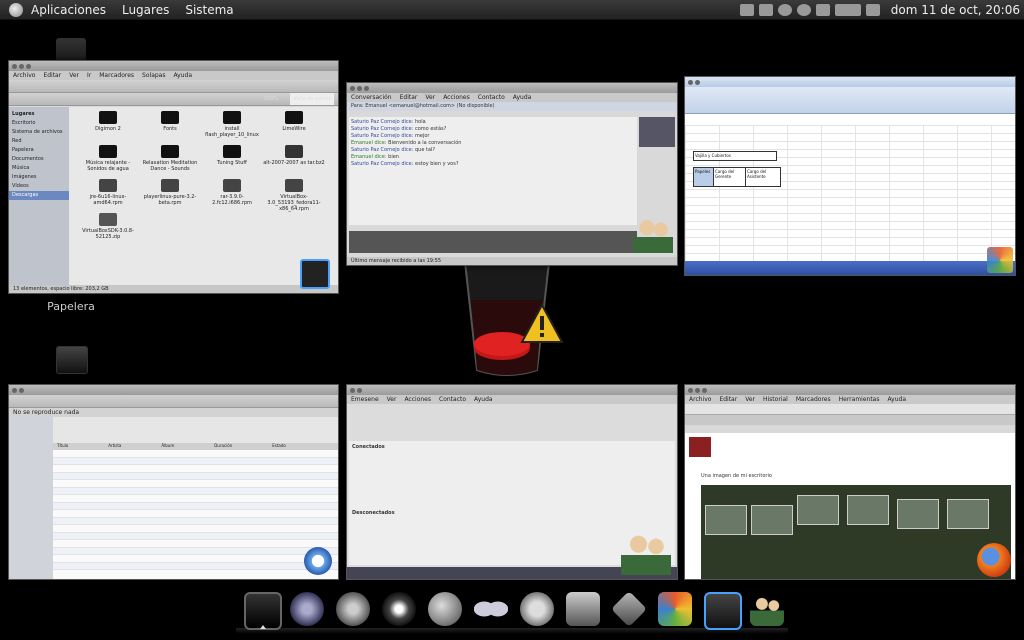 The height and width of the screenshot is (640, 1024). Describe the element at coordinates (170, 196) in the screenshot. I see `file-item: playerlinux-pure-3.2-beta.rpm` at that location.